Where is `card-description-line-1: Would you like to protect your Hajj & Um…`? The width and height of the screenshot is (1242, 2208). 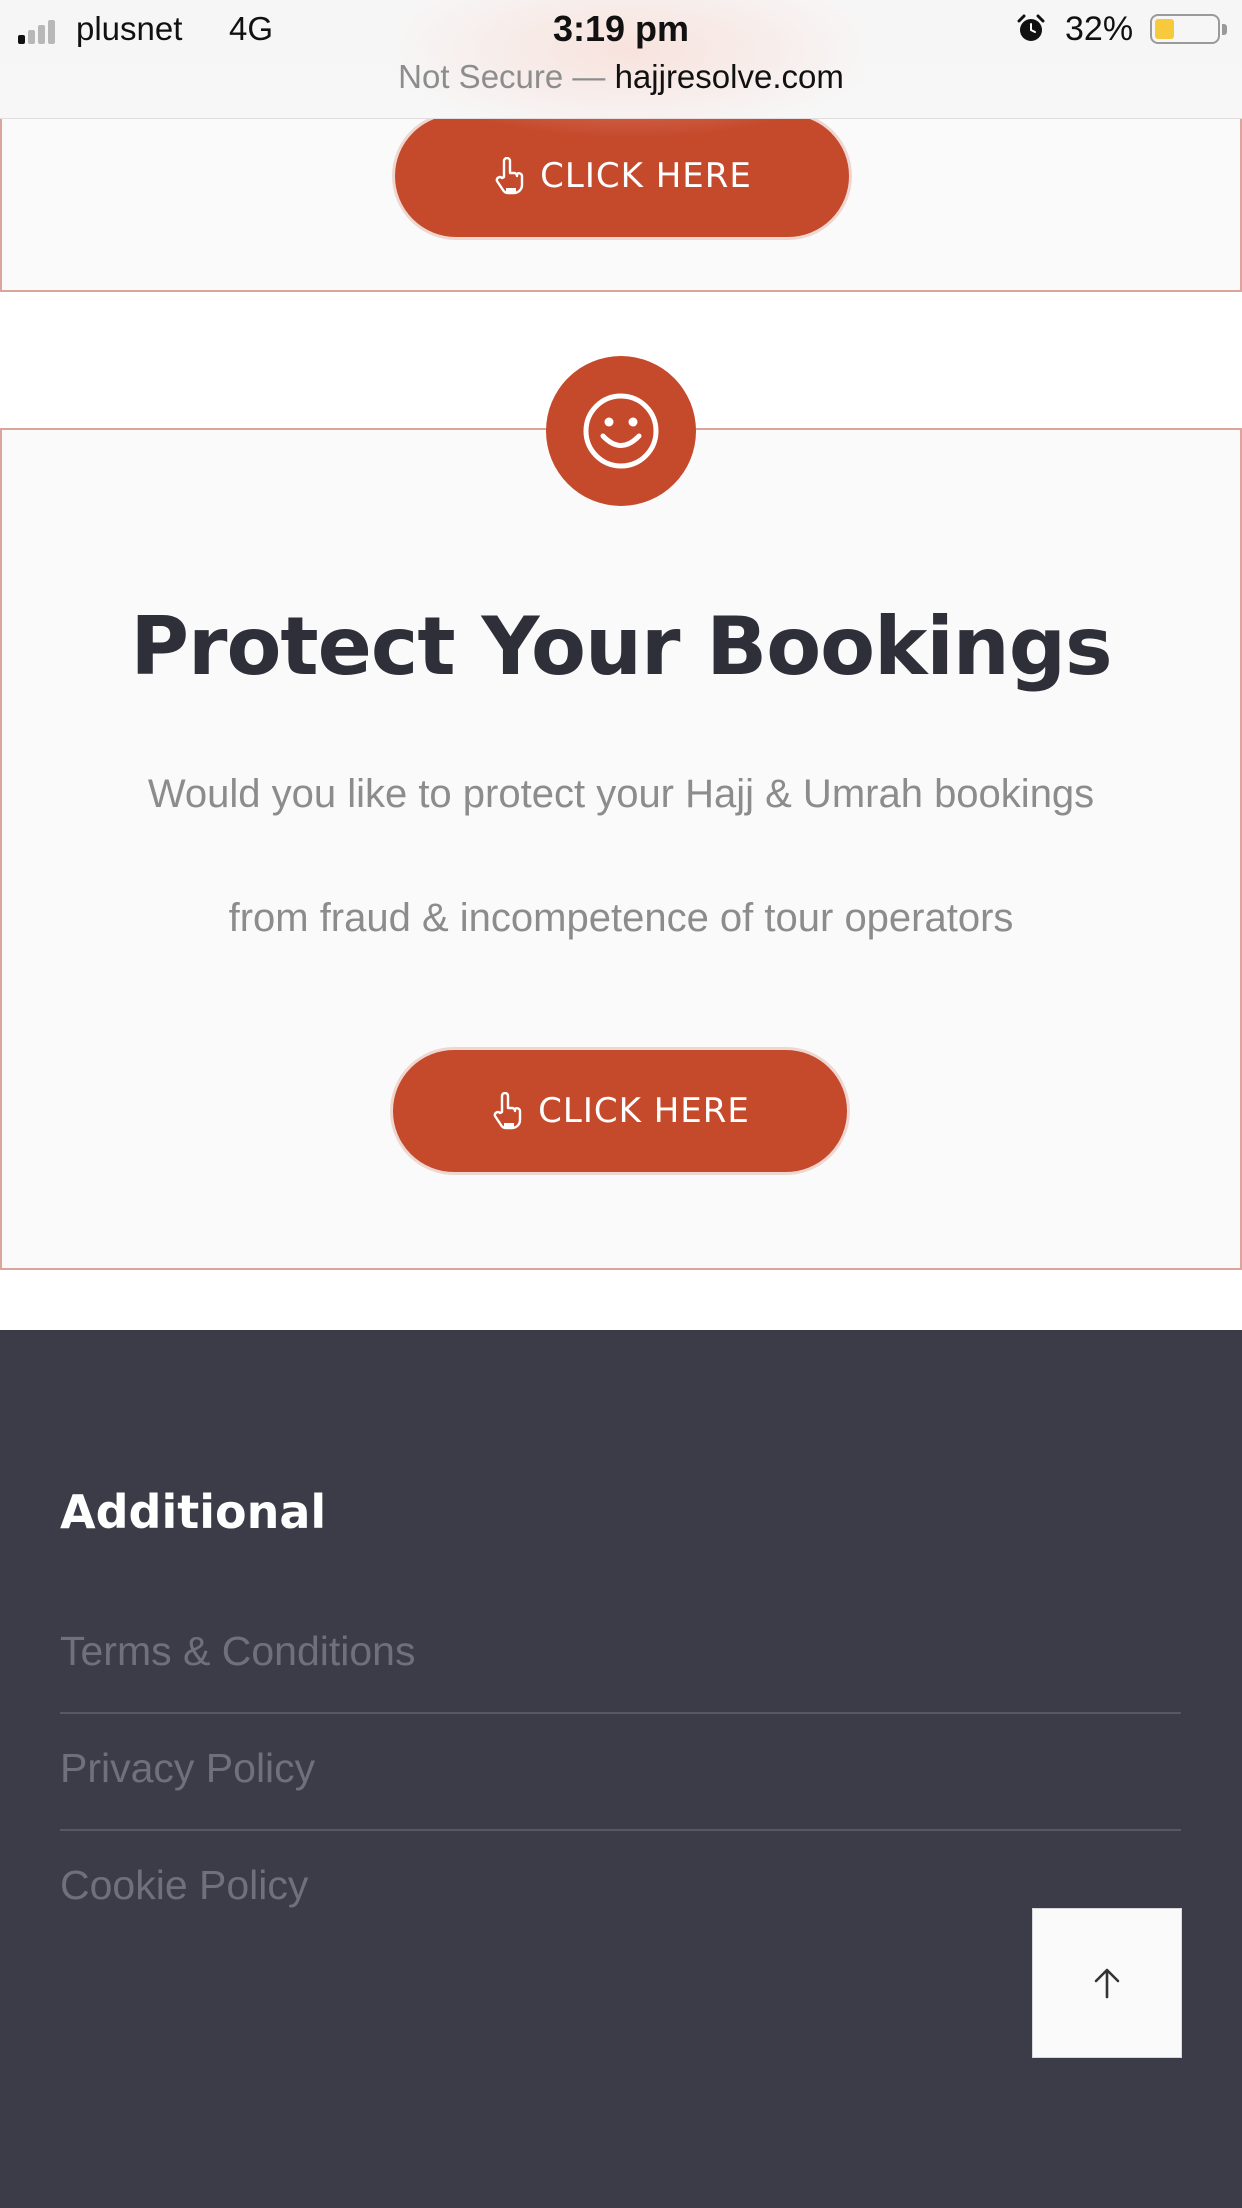 card-description-line-1: Would you like to protect your Hajj & Um… is located at coordinates (621, 794).